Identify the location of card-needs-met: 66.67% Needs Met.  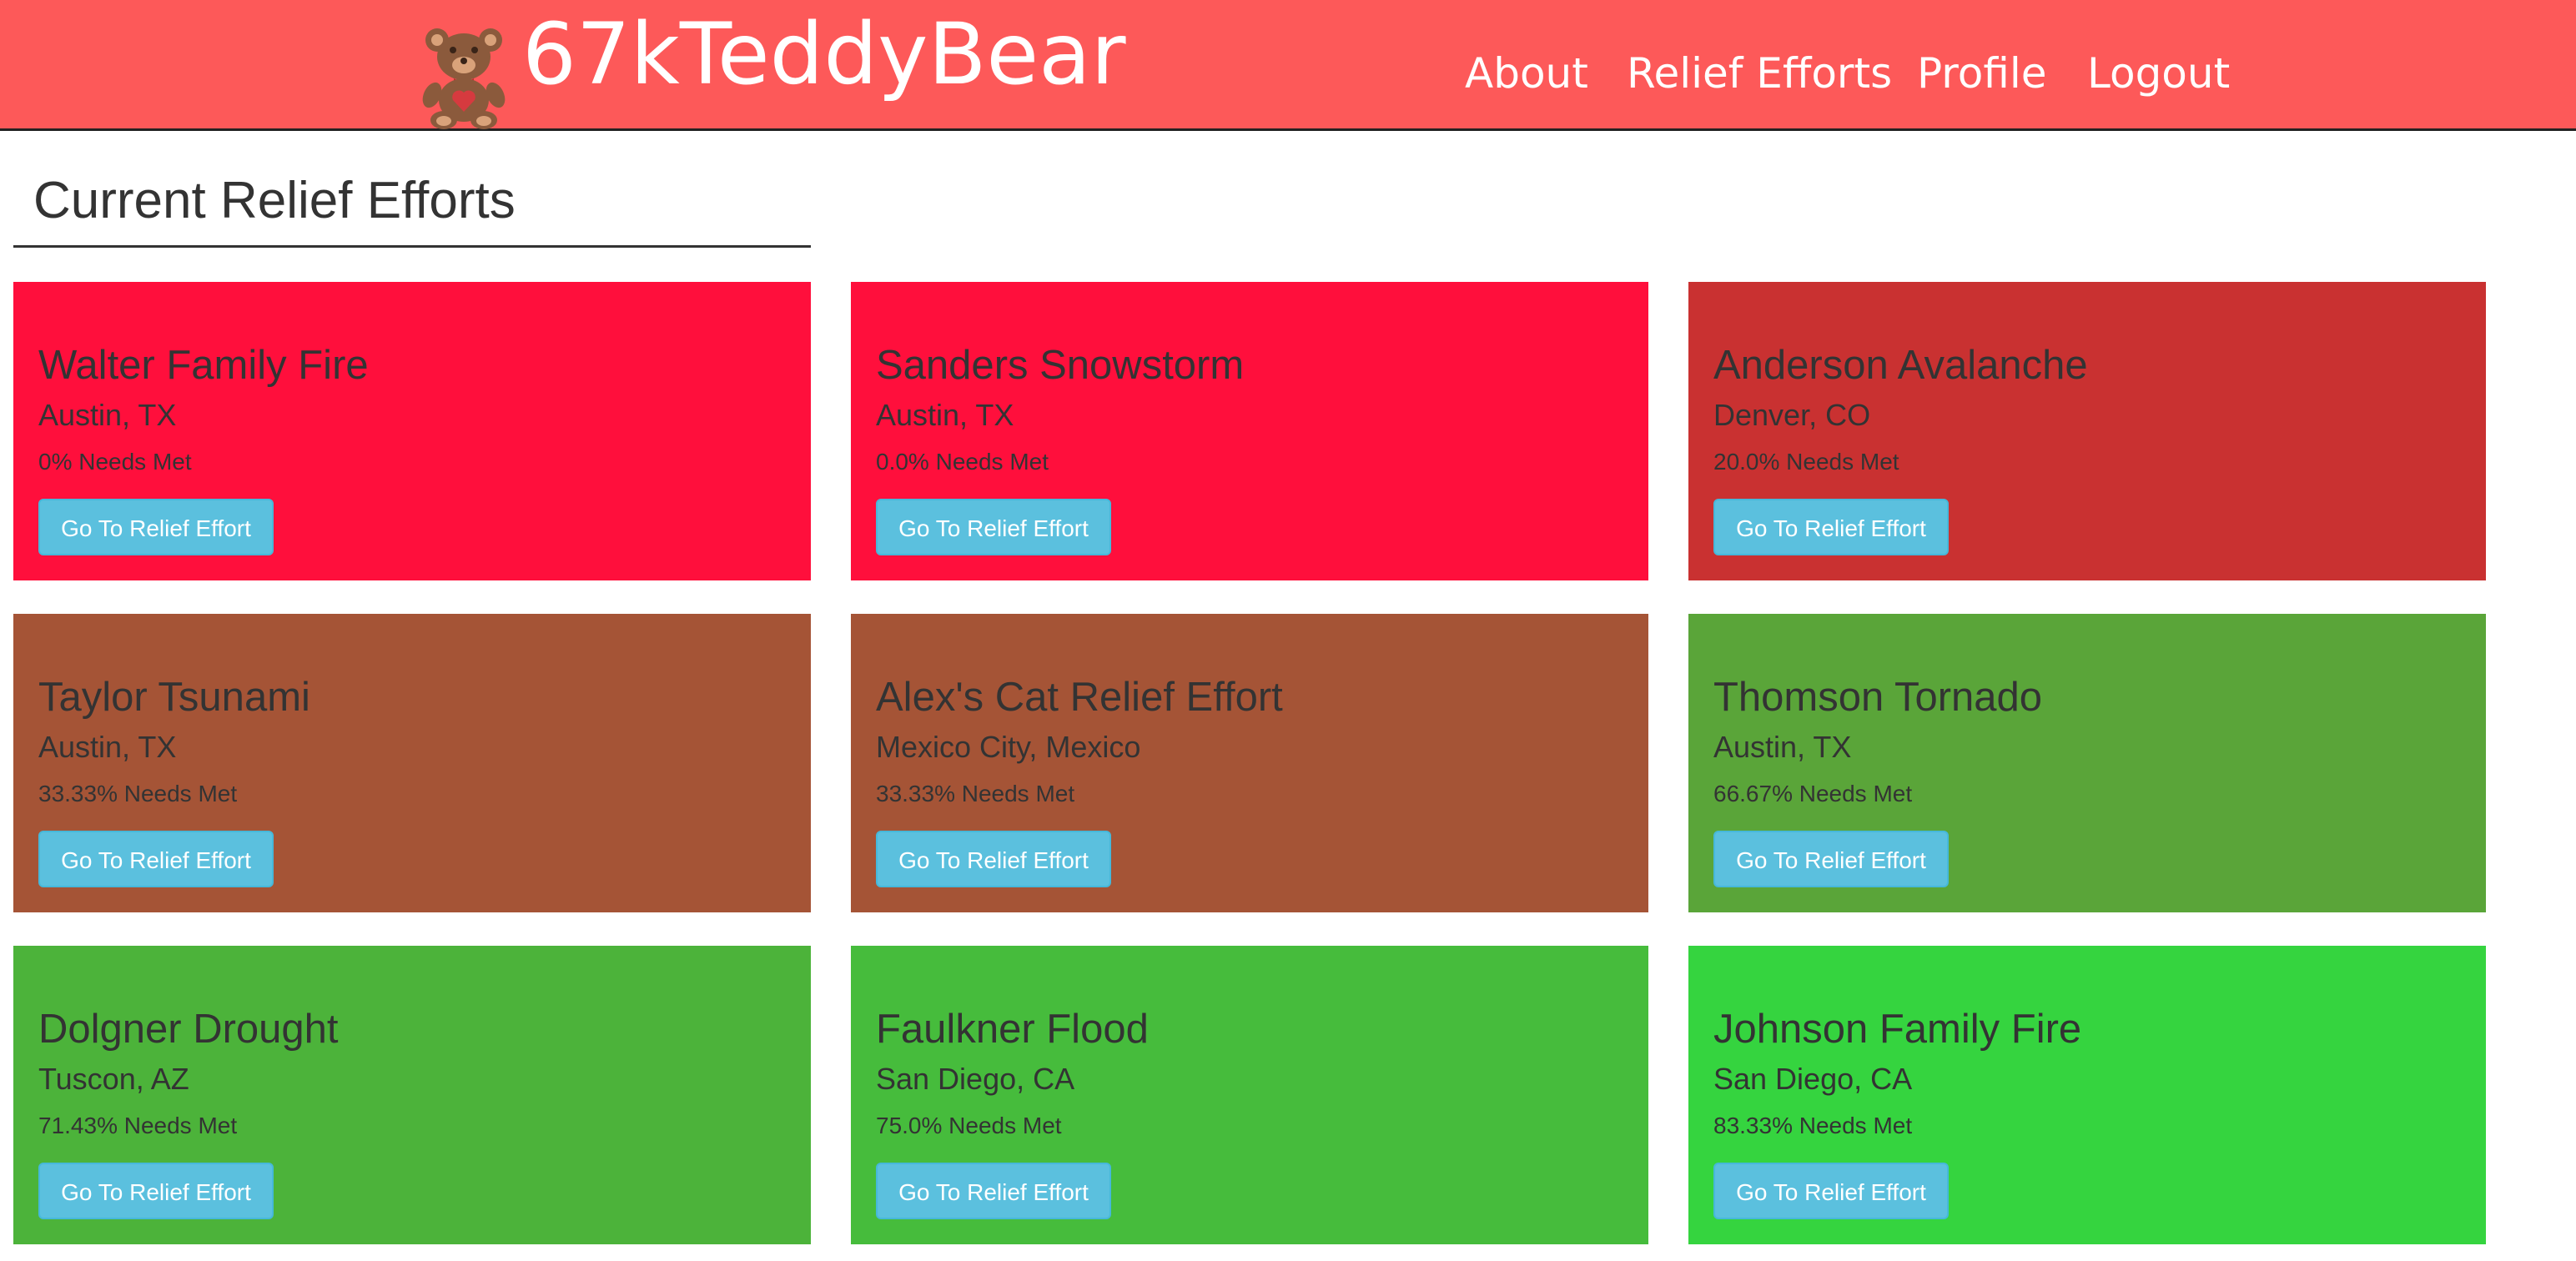
(1813, 793).